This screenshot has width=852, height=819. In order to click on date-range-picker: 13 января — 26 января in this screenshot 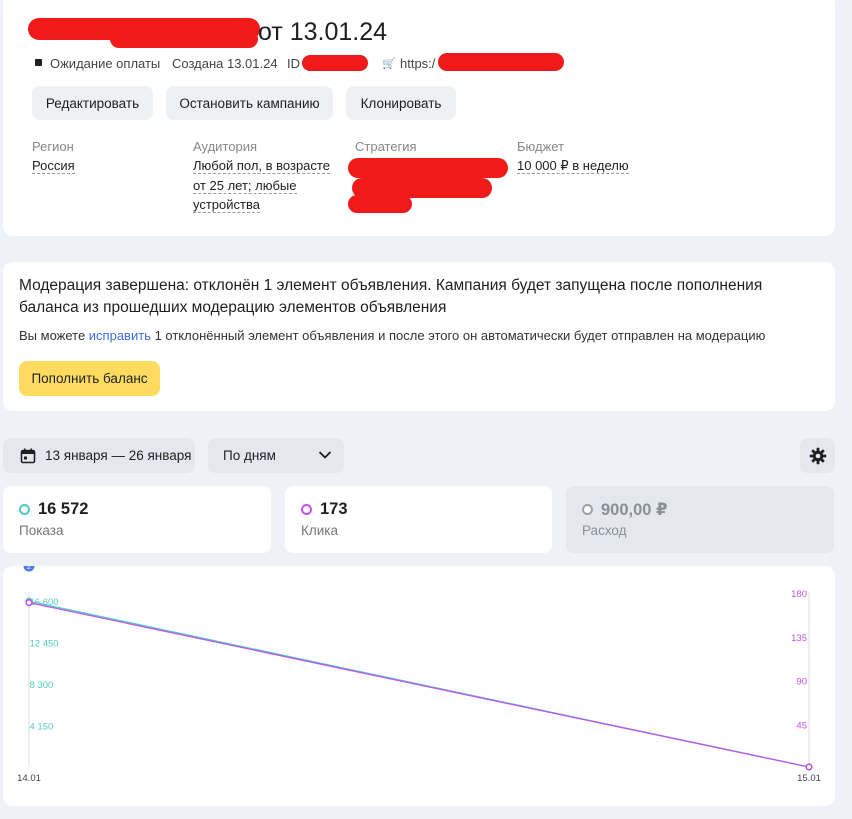, I will do `click(99, 455)`.